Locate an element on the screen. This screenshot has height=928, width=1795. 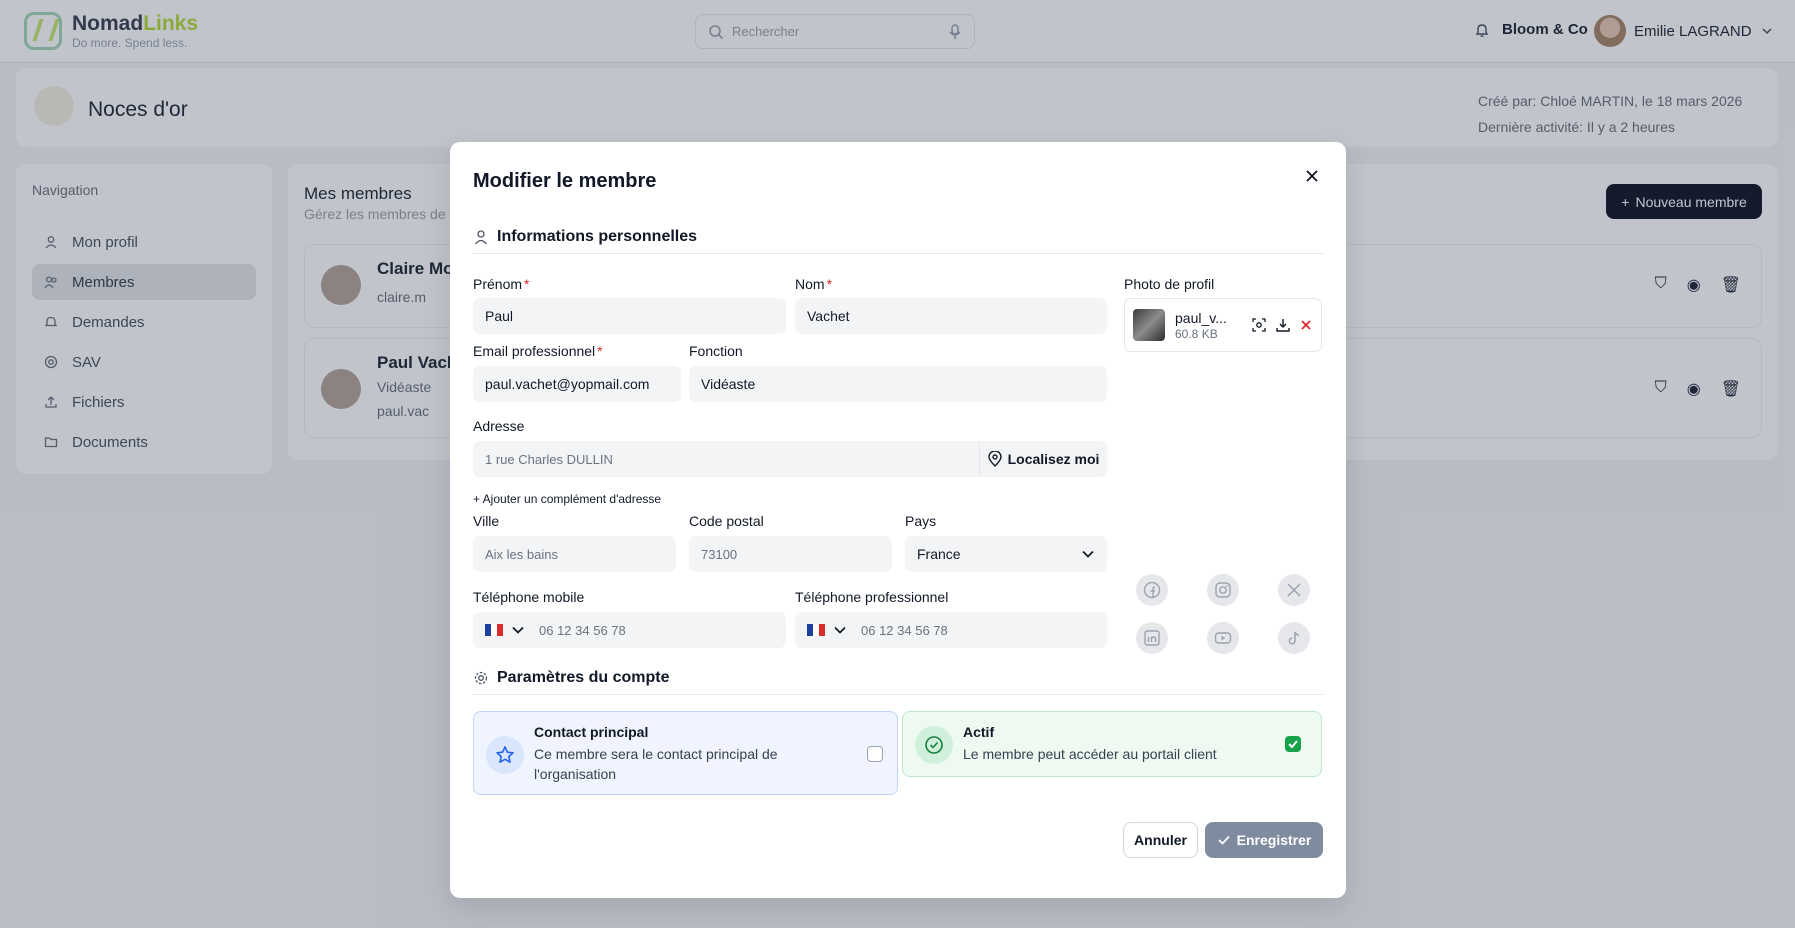
photo-file-size: 60.8 KB is located at coordinates (1196, 334).